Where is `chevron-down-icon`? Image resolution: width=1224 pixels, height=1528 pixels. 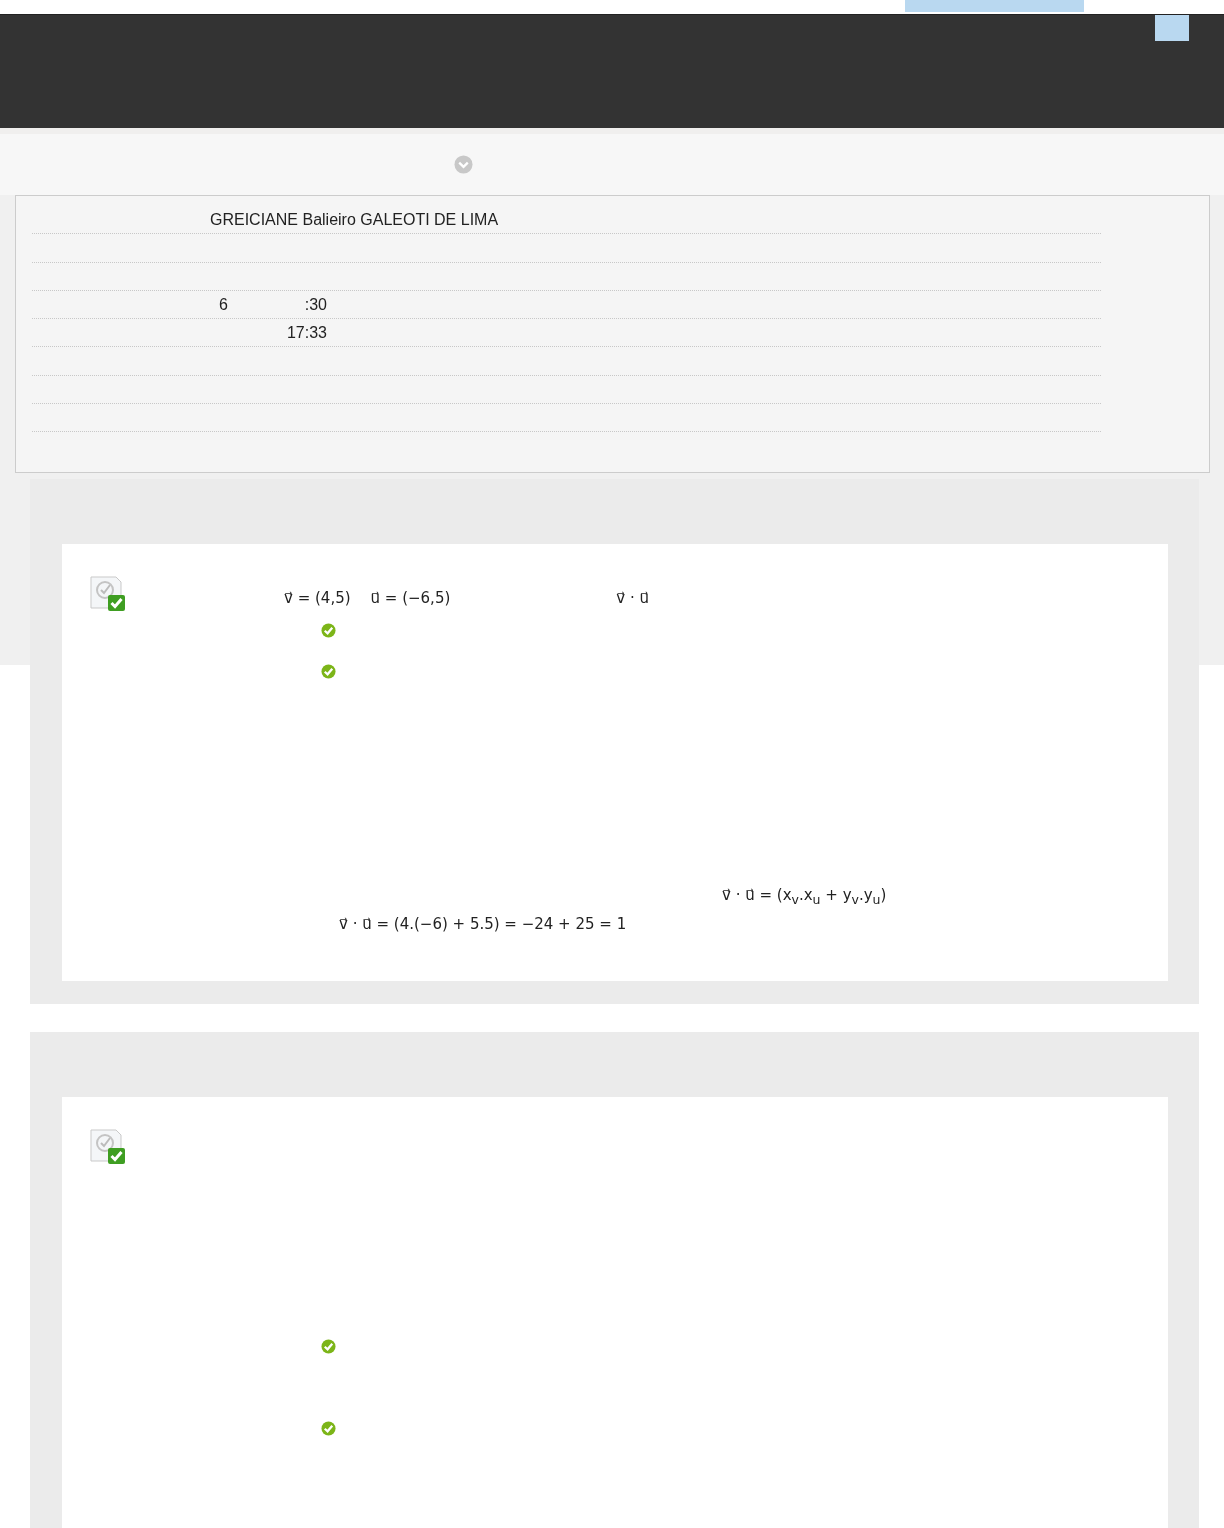 chevron-down-icon is located at coordinates (463, 164).